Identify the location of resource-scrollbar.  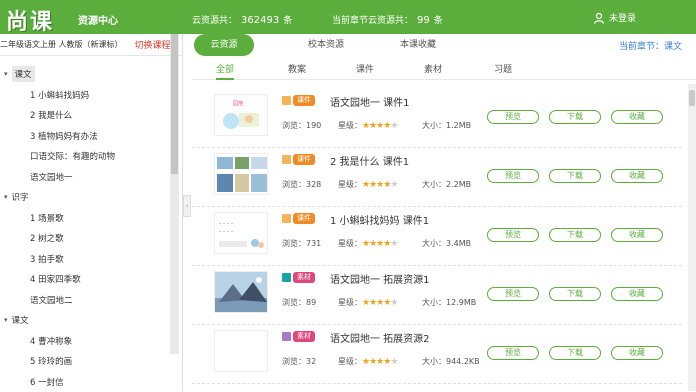
(692, 237).